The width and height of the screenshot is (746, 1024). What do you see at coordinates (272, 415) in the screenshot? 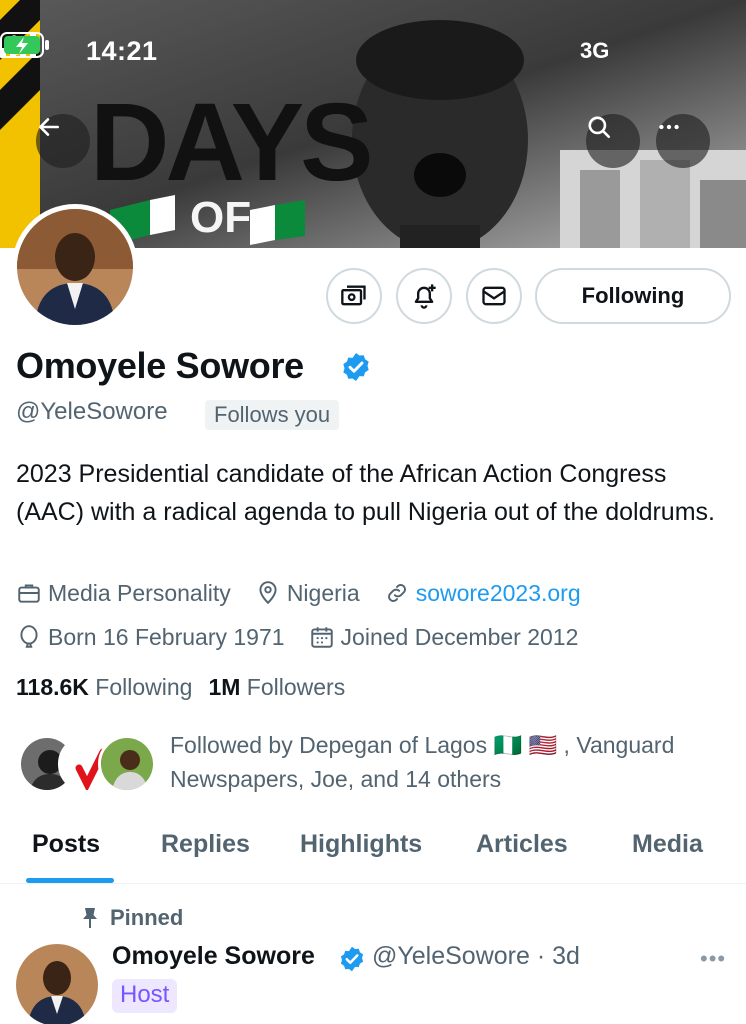
I see `follows-you-badge: Follows you` at bounding box center [272, 415].